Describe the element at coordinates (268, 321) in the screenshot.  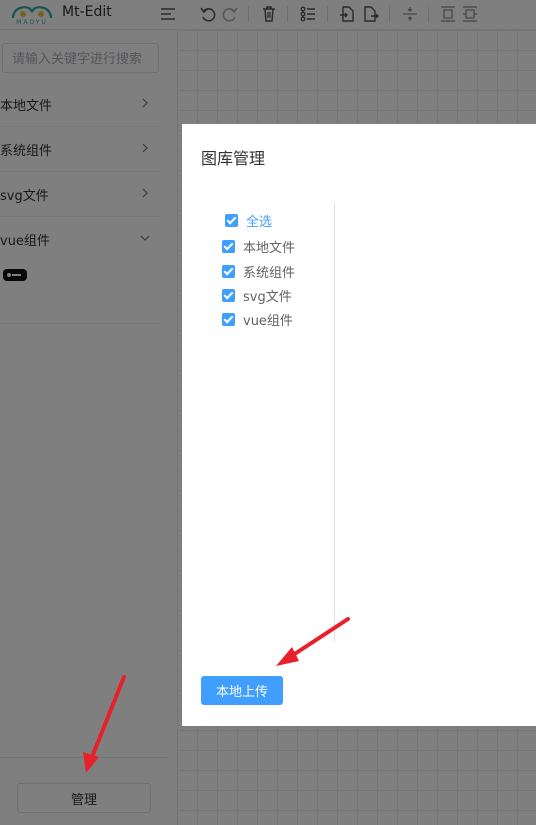
I see `checkbox-label: vue组件` at that location.